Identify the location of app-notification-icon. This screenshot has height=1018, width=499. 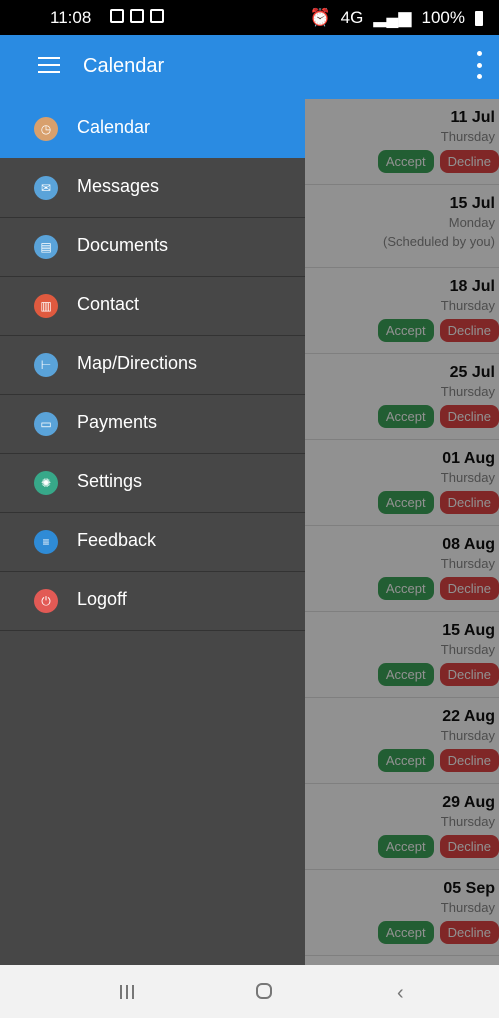
(157, 16).